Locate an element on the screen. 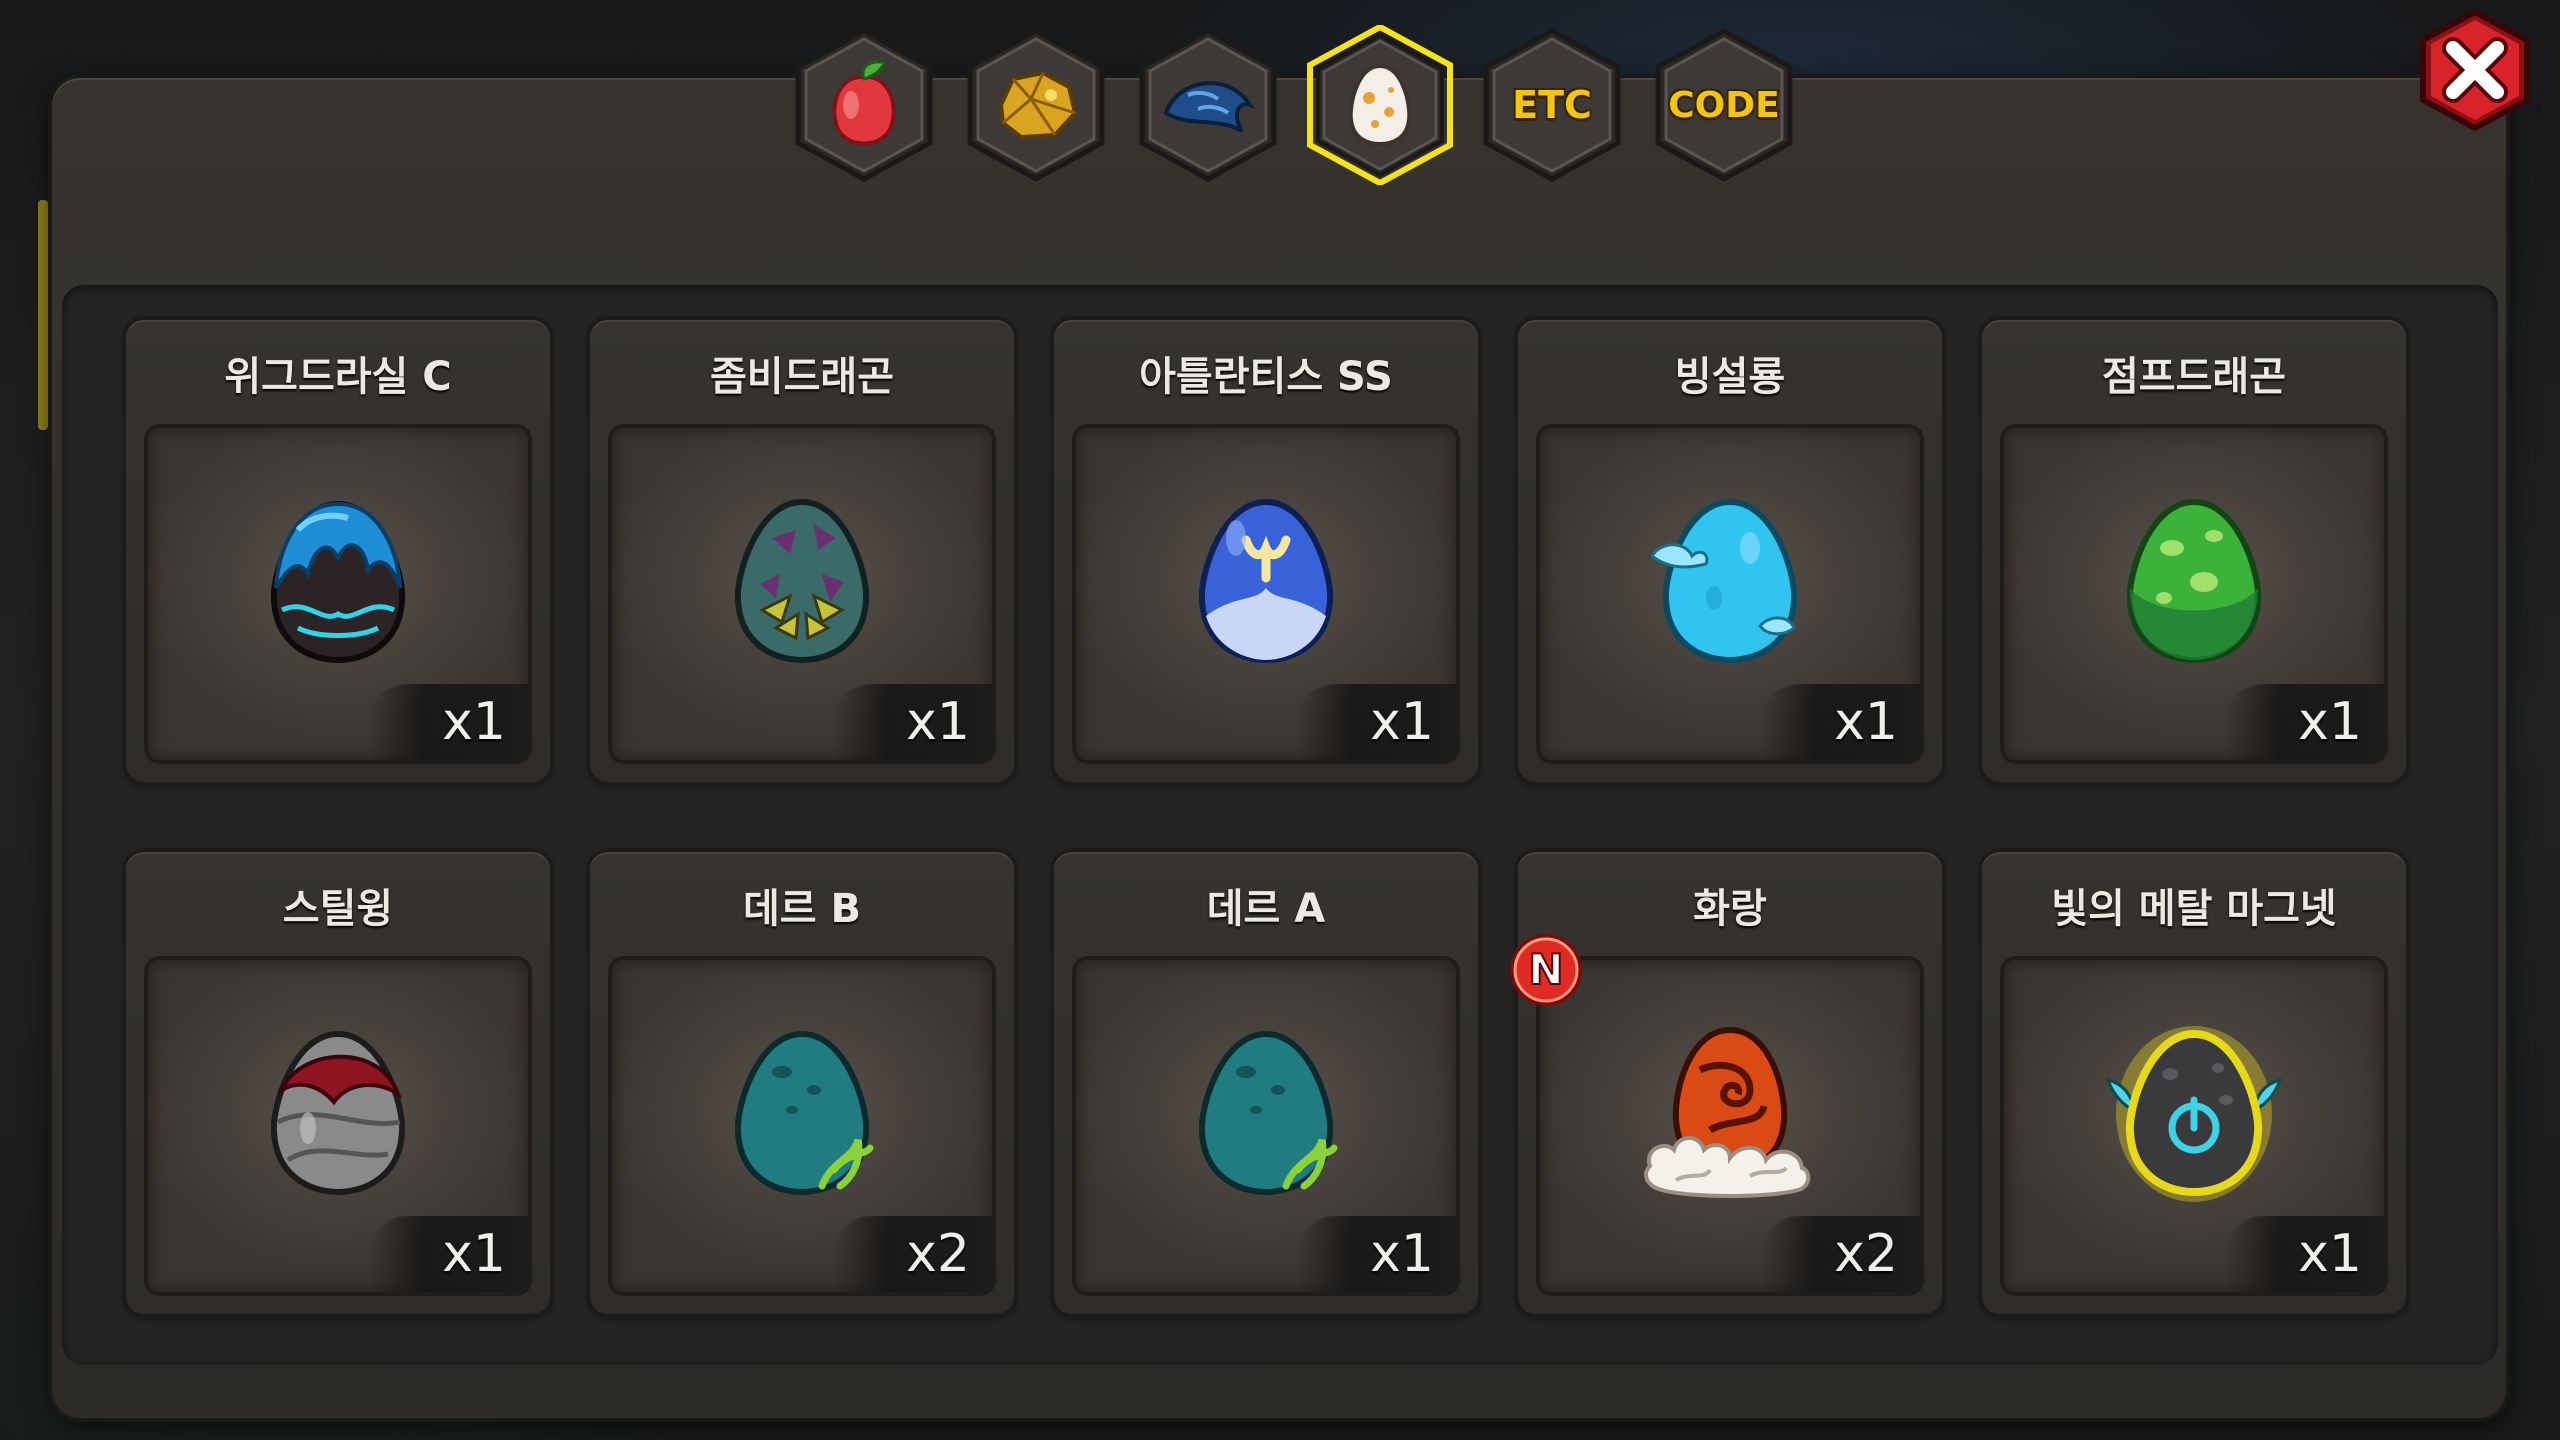  steelwing-egg-icon is located at coordinates (338, 1113).